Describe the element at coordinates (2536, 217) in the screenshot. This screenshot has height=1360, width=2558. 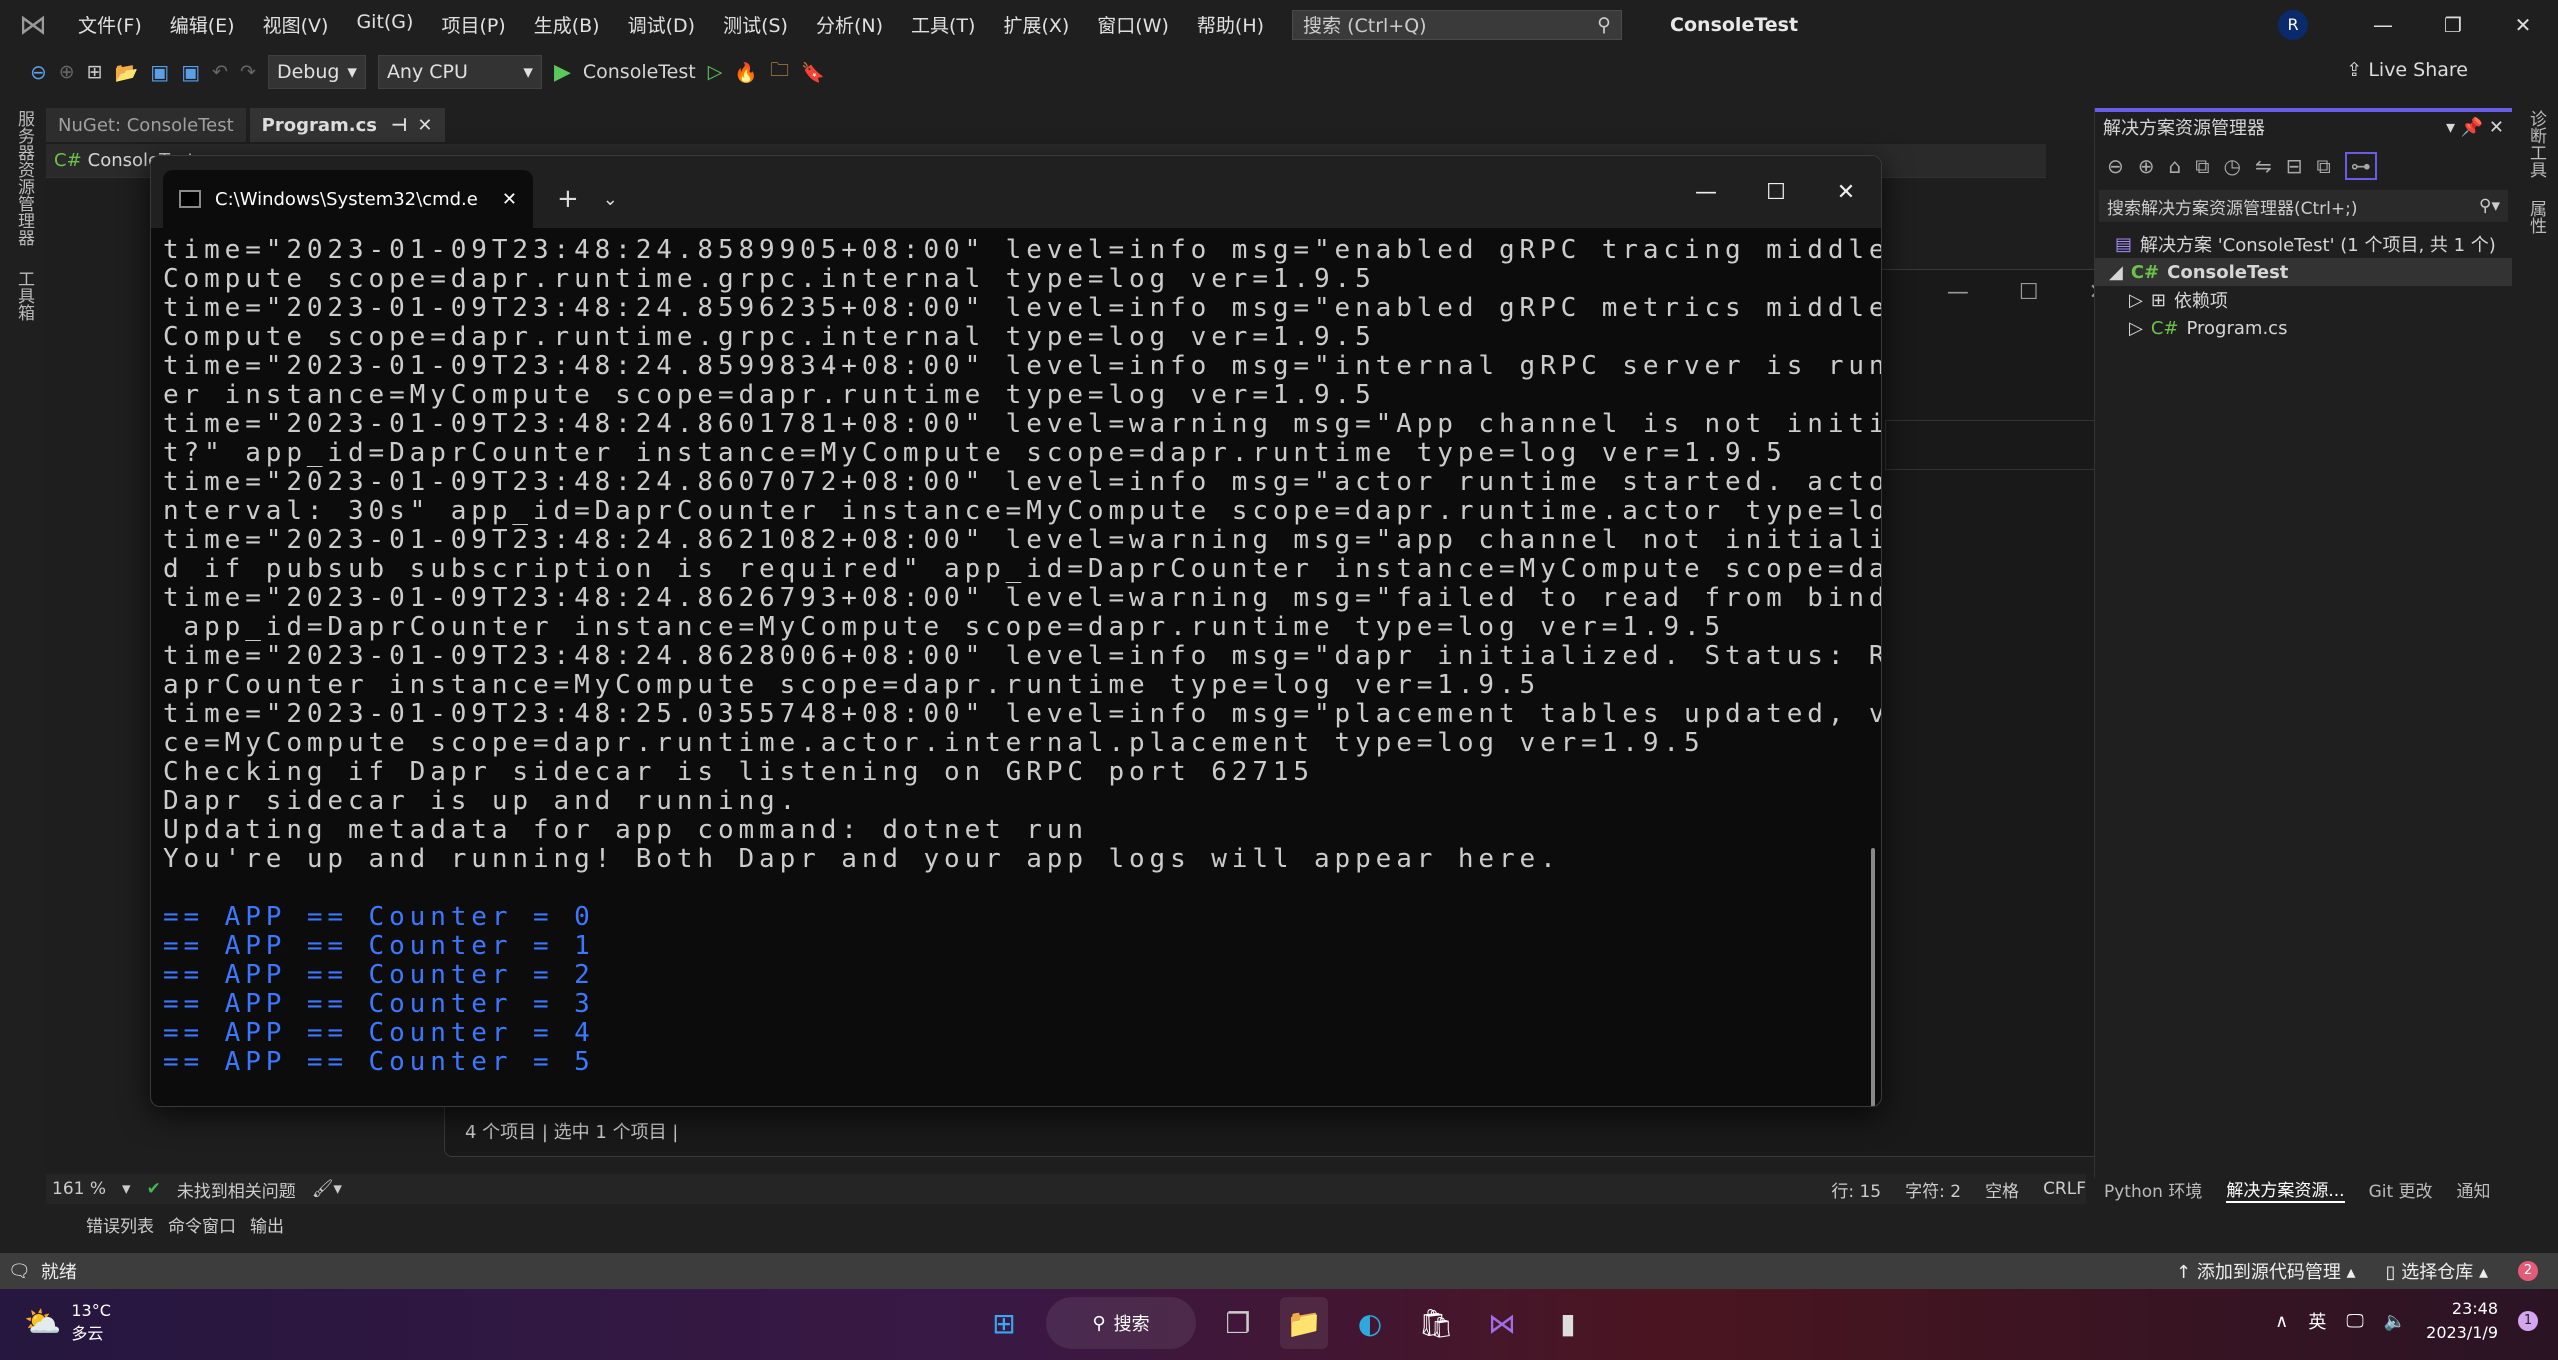
I see `properties-tab: 属性` at that location.